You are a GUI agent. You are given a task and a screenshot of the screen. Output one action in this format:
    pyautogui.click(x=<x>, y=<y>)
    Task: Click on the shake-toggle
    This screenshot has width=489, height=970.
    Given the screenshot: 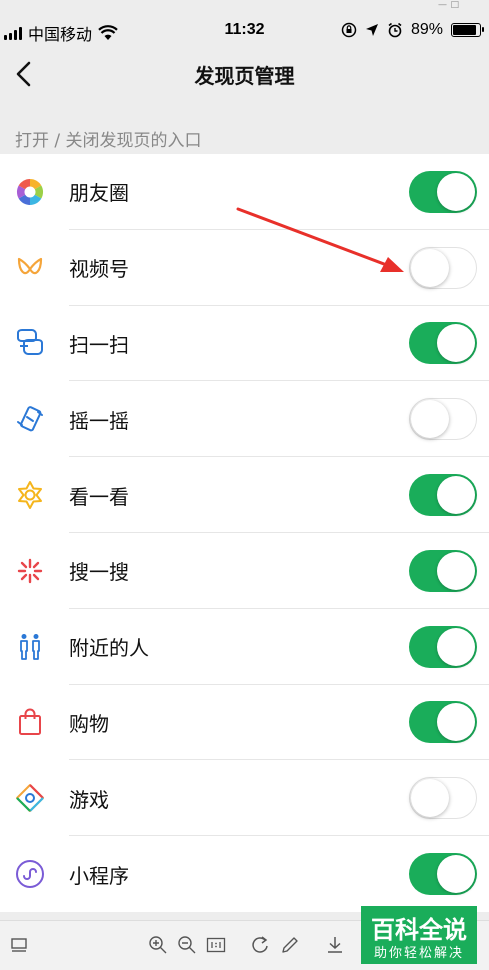 What is the action you would take?
    pyautogui.click(x=443, y=419)
    